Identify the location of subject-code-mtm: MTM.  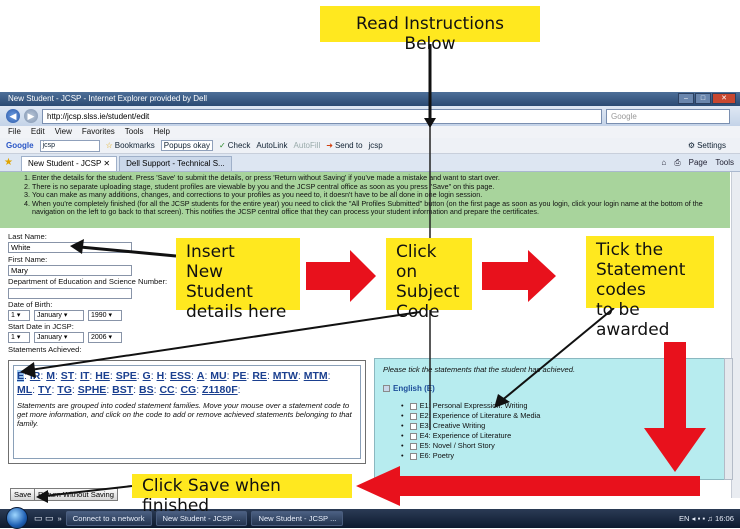
(316, 376).